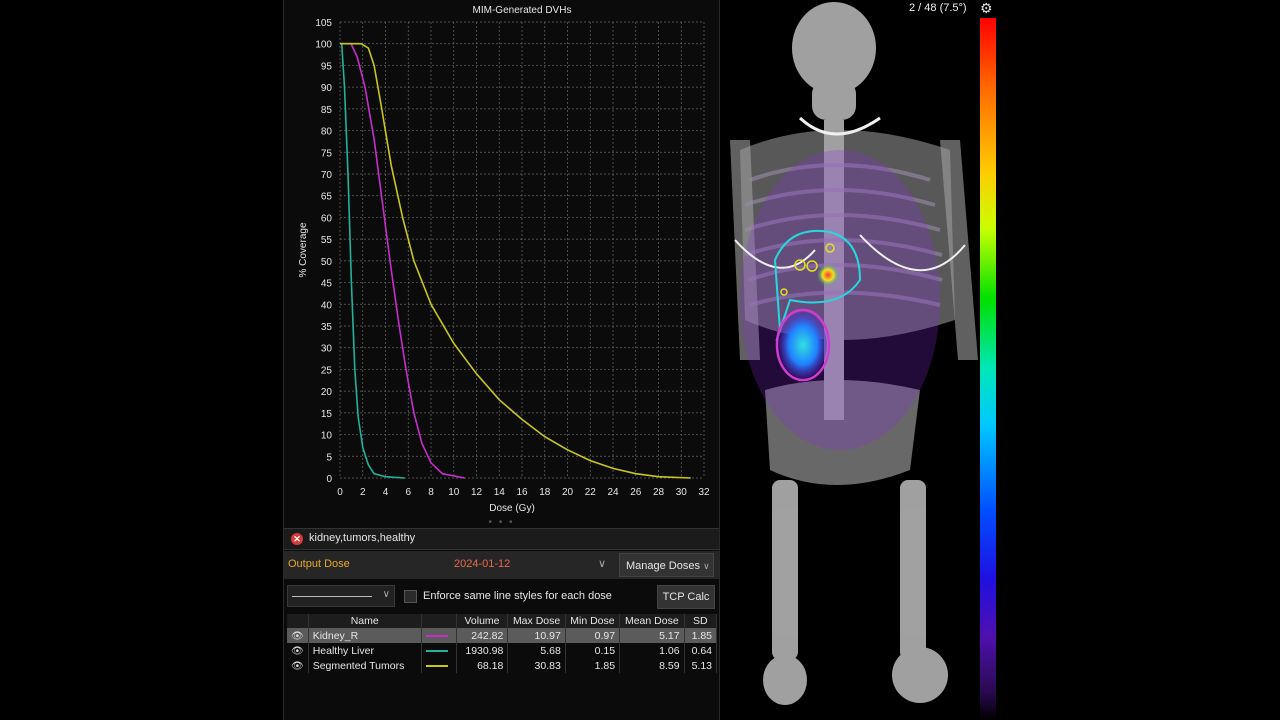  Describe the element at coordinates (482, 621) in the screenshot. I see `volume-header: Volume` at that location.